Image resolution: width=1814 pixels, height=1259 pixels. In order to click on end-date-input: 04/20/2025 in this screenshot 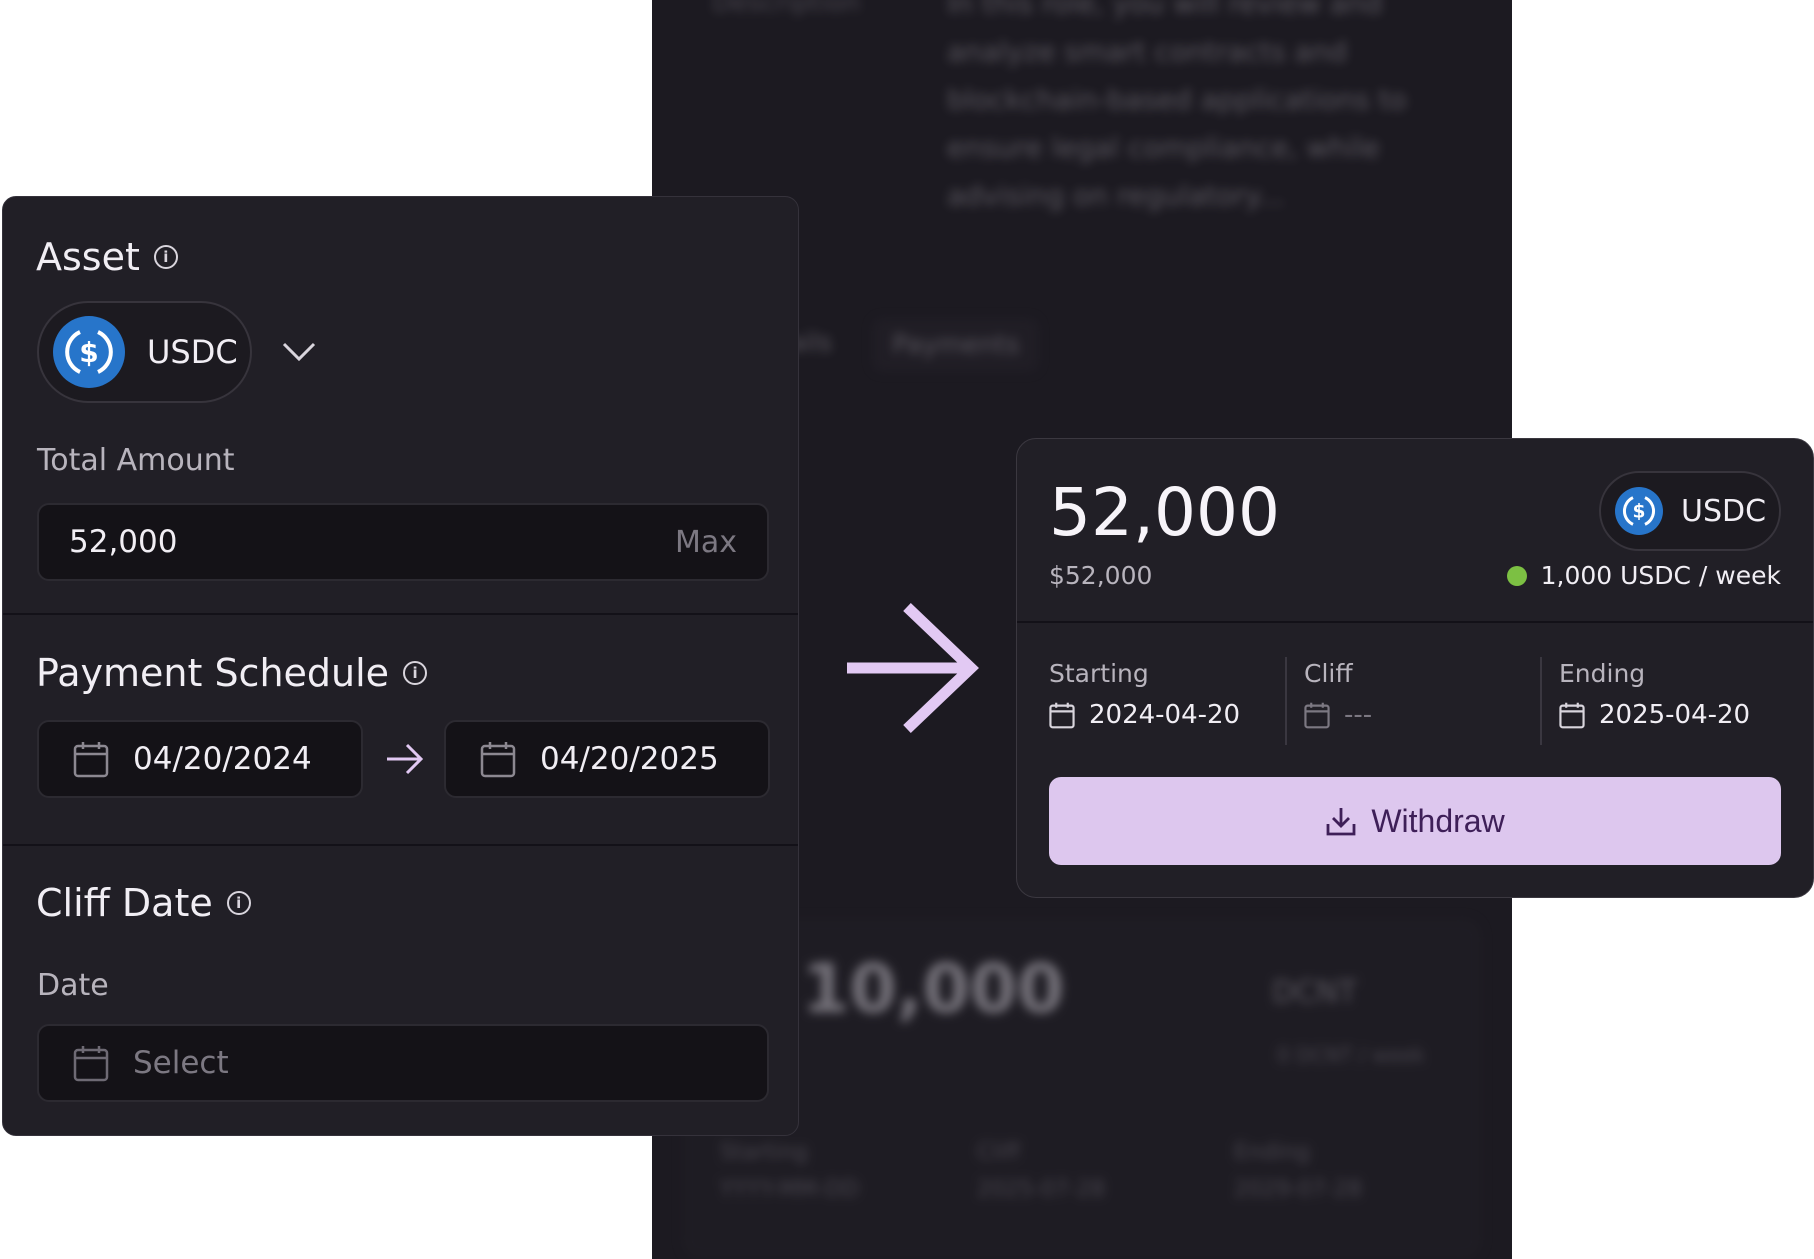, I will do `click(607, 759)`.